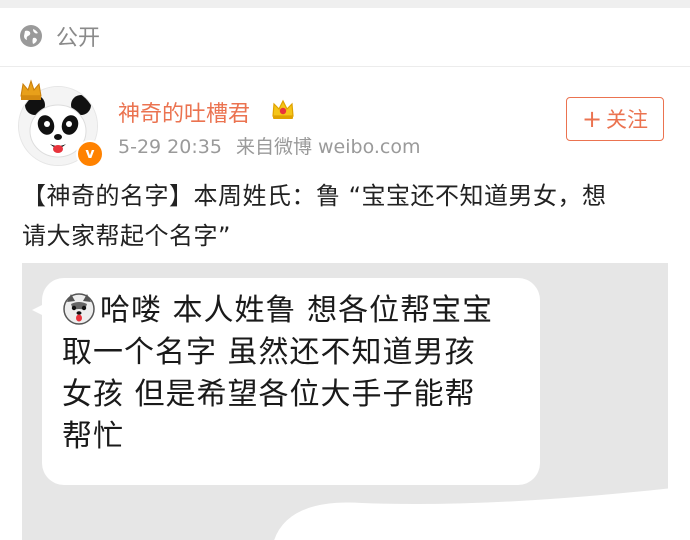 The height and width of the screenshot is (540, 690). What do you see at coordinates (61, 123) in the screenshot?
I see `avatar: v` at bounding box center [61, 123].